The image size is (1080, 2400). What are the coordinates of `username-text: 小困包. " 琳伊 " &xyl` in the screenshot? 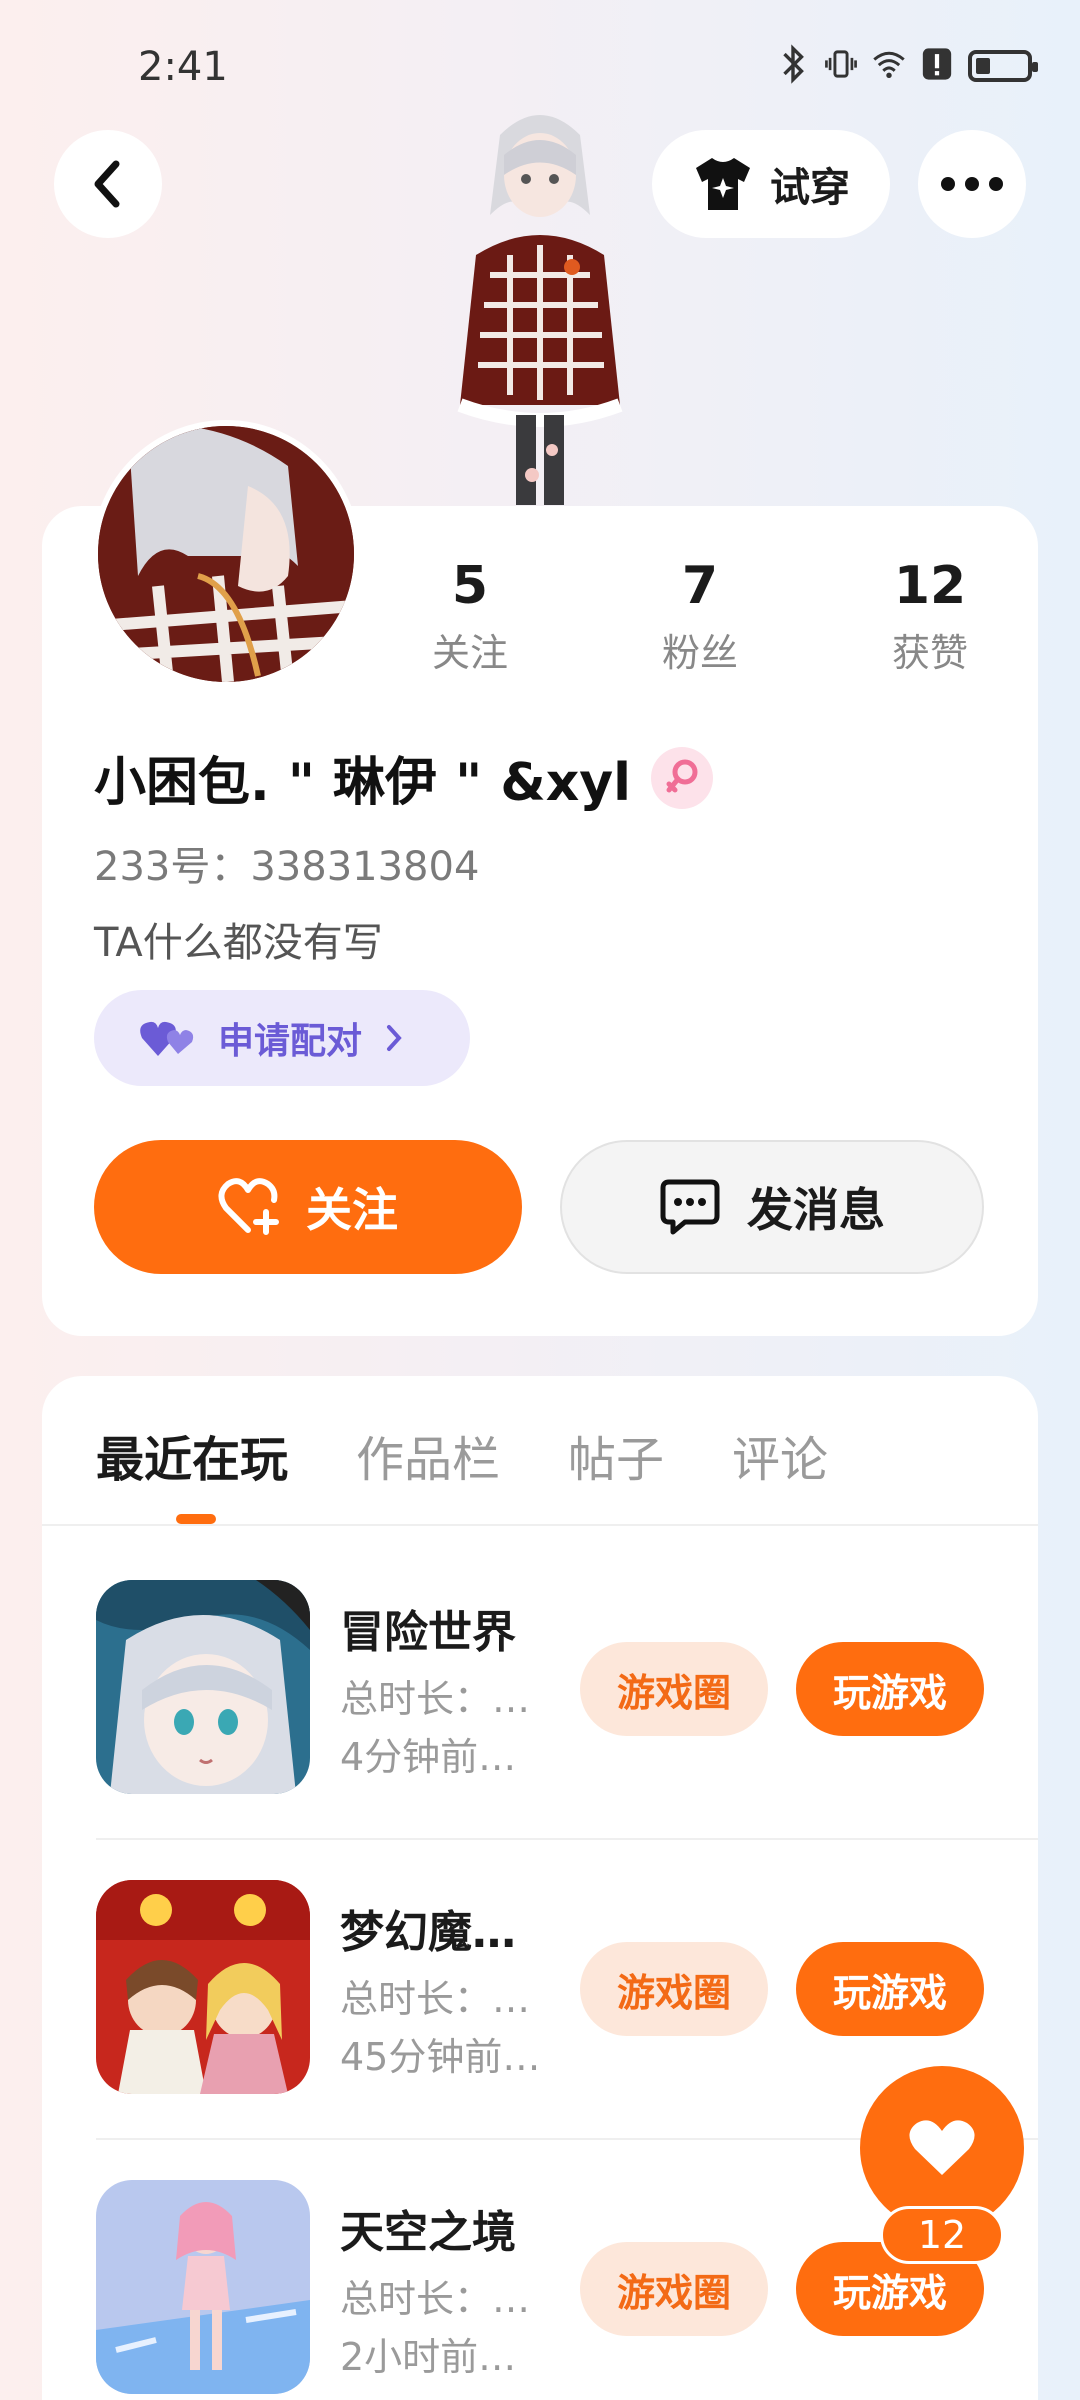 It's located at (362, 783).